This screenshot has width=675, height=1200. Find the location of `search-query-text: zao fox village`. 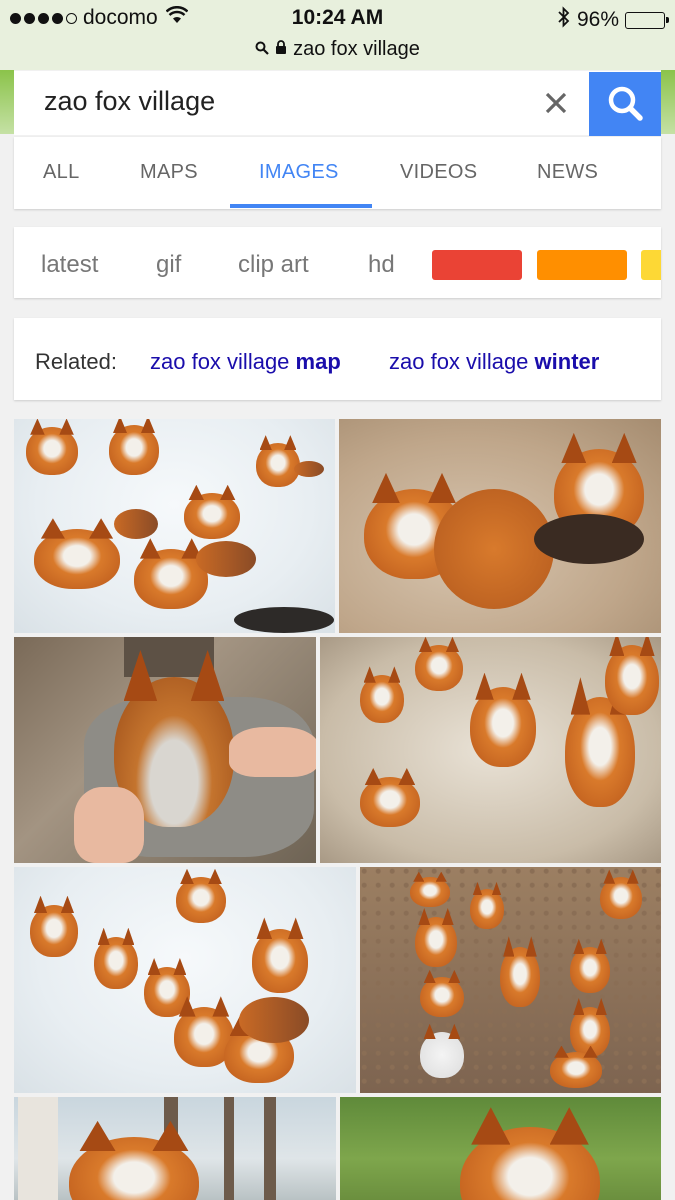

search-query-text: zao fox village is located at coordinates (129, 101).